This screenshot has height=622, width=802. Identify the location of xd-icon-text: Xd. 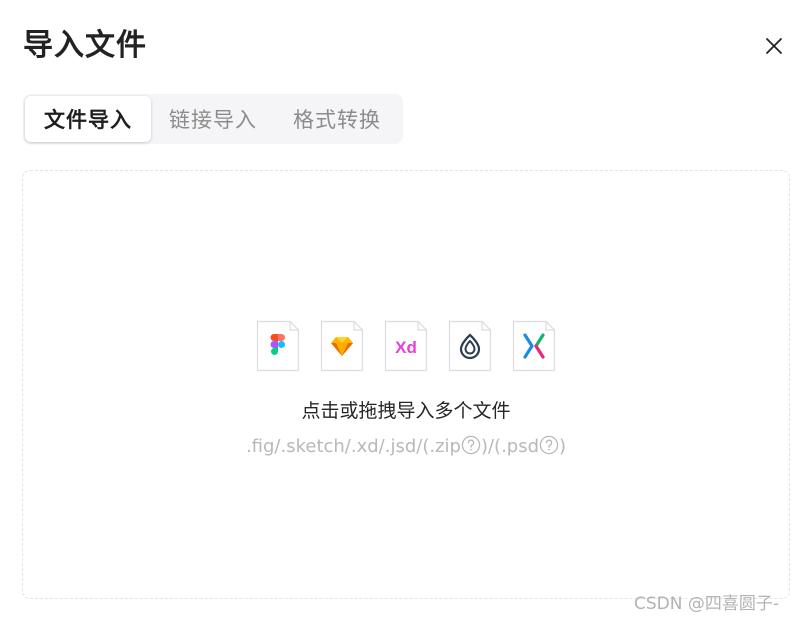
(406, 347).